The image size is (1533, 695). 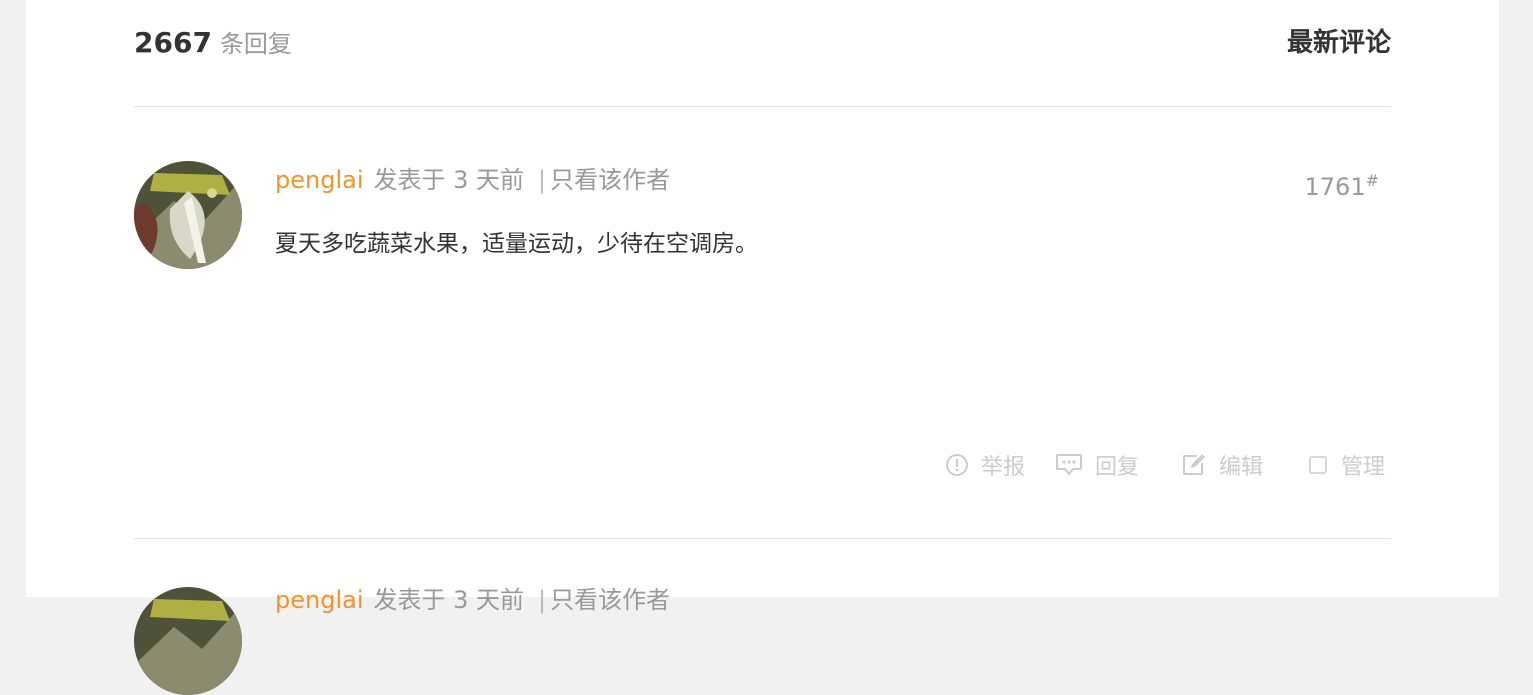 I want to click on report-label: 举报, so click(x=1002, y=467).